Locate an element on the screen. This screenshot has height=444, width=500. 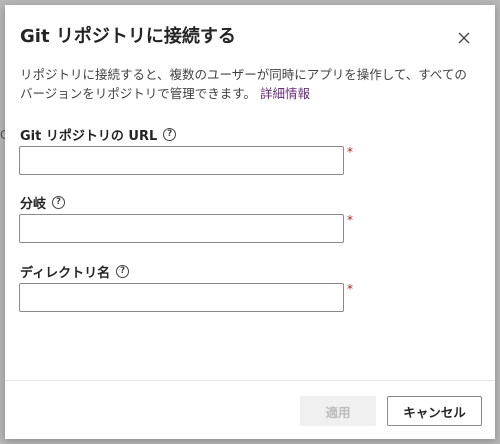
directory-name-label-text: ディレクトリ名 is located at coordinates (65, 273).